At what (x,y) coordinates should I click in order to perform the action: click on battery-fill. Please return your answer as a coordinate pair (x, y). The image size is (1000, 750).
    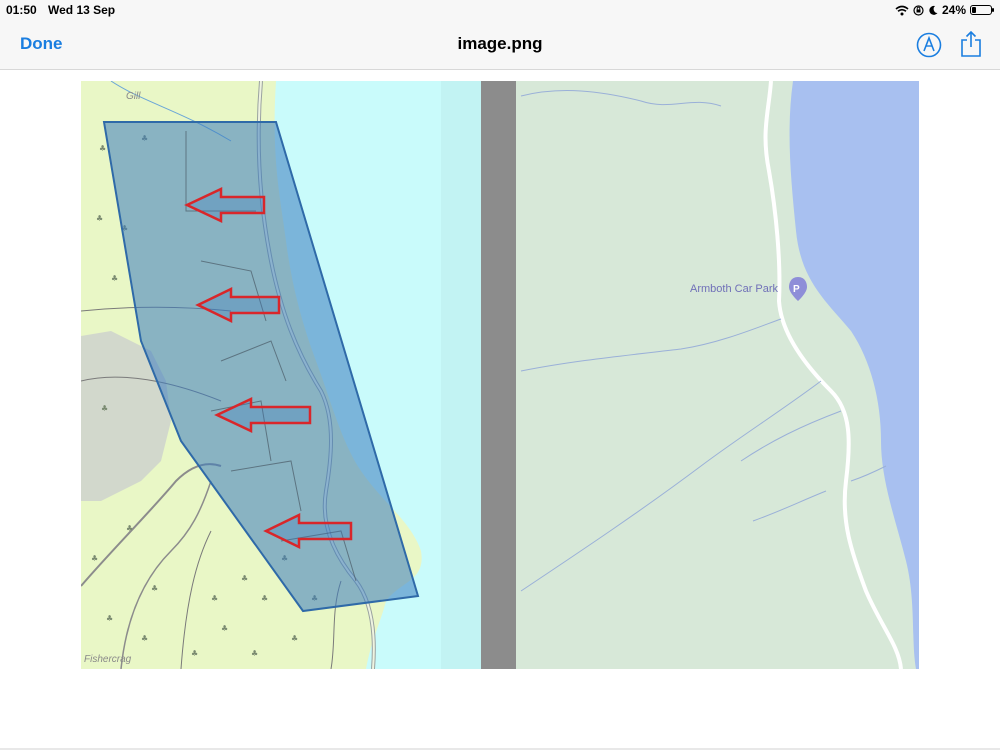
    Looking at the image, I should click on (974, 10).